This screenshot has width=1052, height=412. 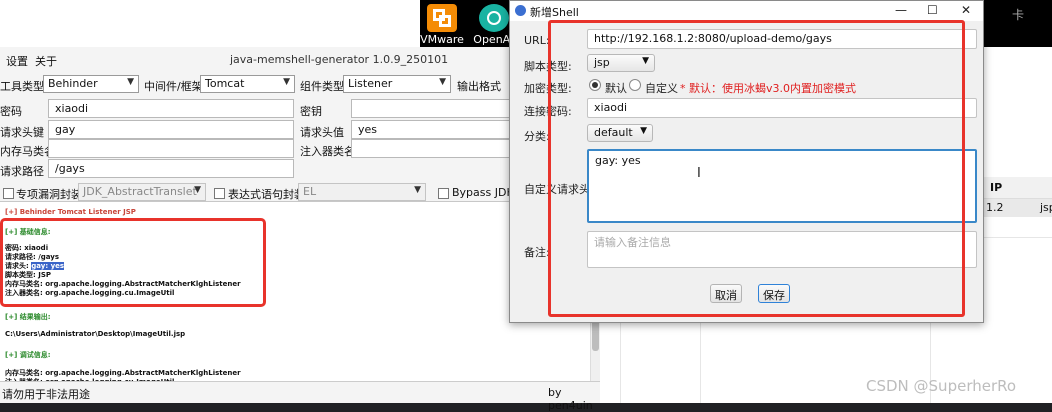 I want to click on app-icon, so click(x=520, y=10).